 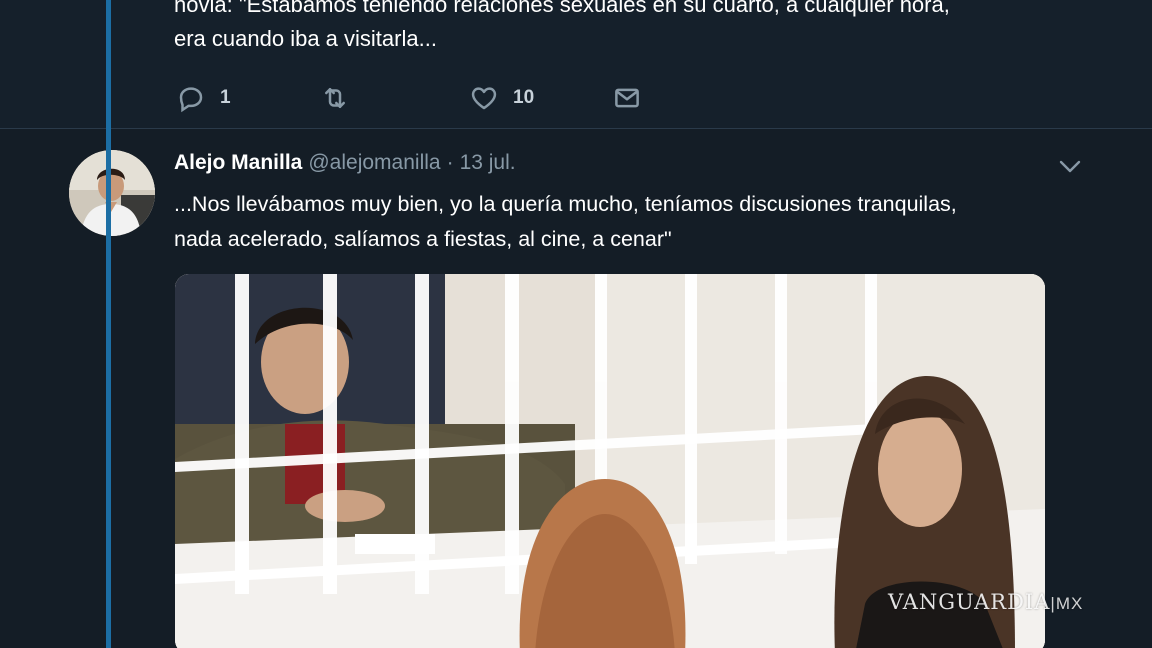 I want to click on reply-icon, so click(x=191, y=100).